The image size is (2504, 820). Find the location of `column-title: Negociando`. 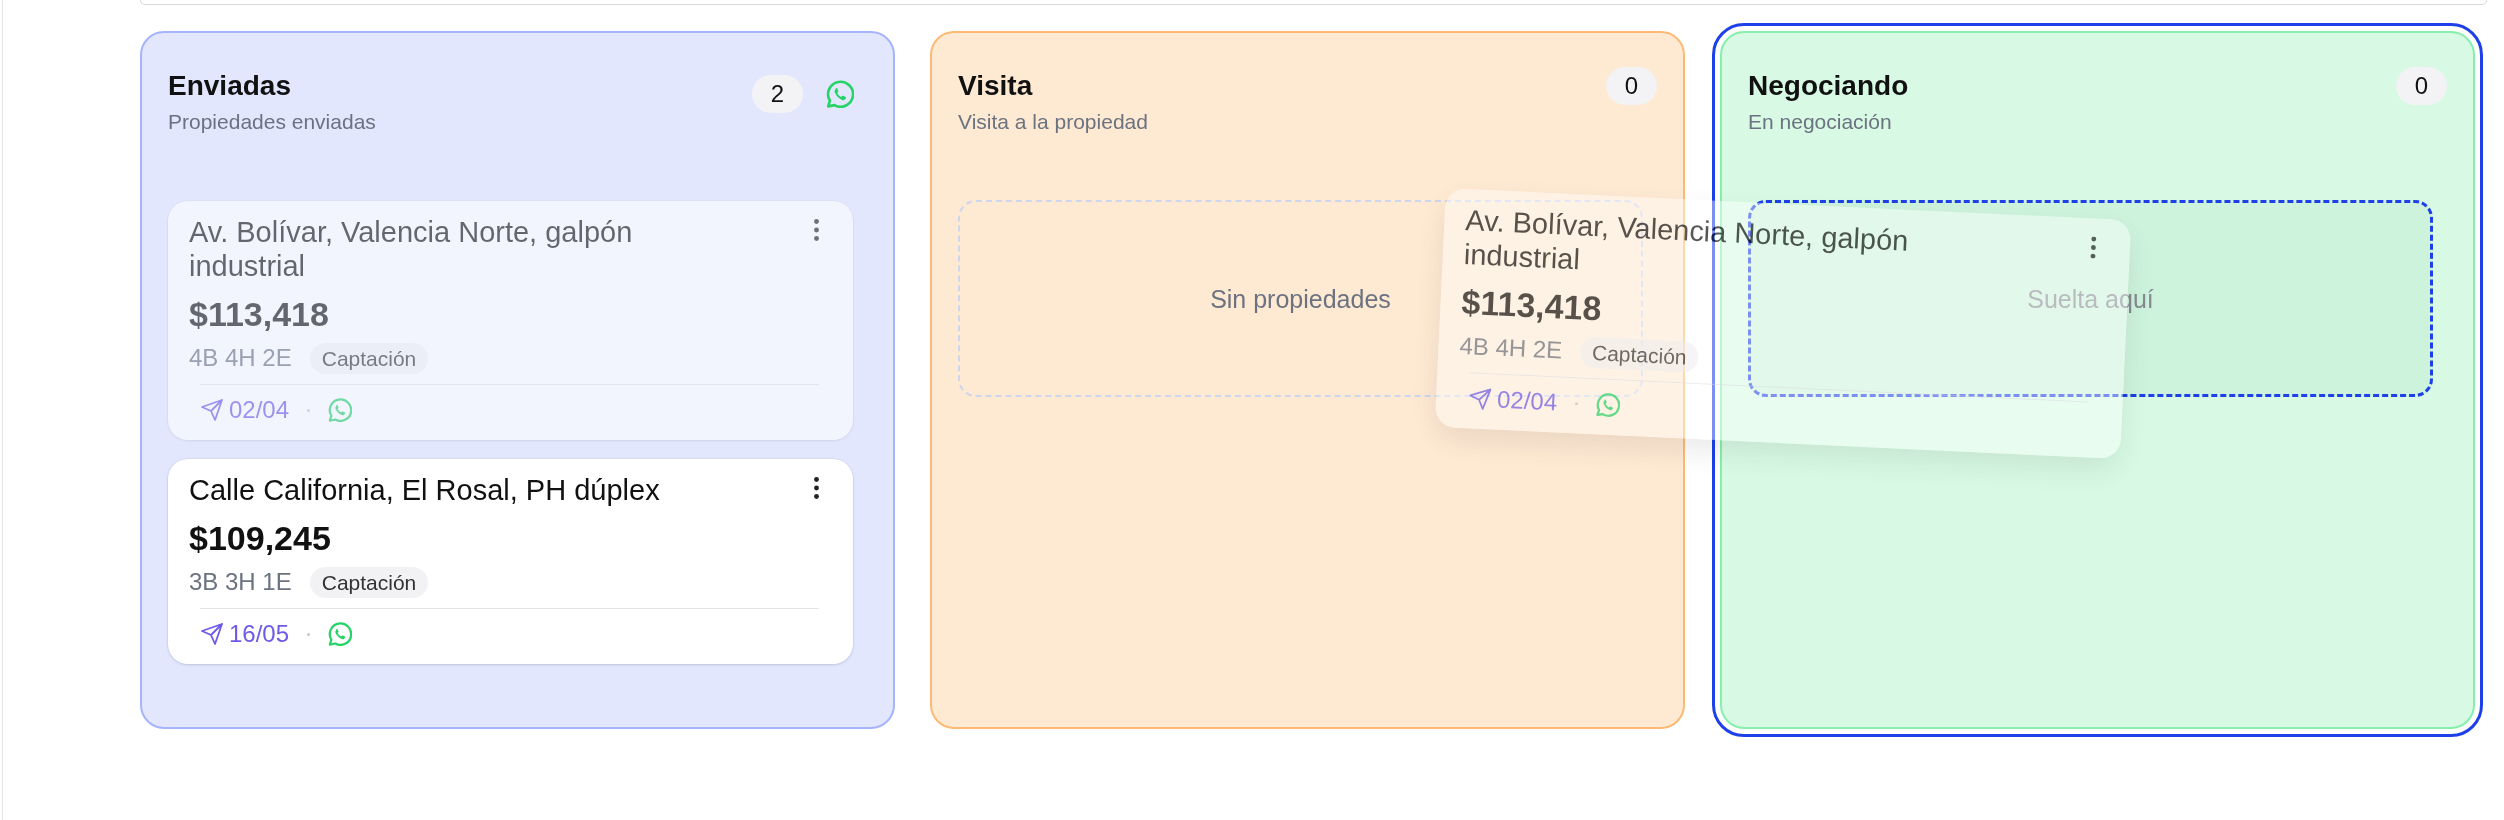

column-title: Negociando is located at coordinates (1828, 86).